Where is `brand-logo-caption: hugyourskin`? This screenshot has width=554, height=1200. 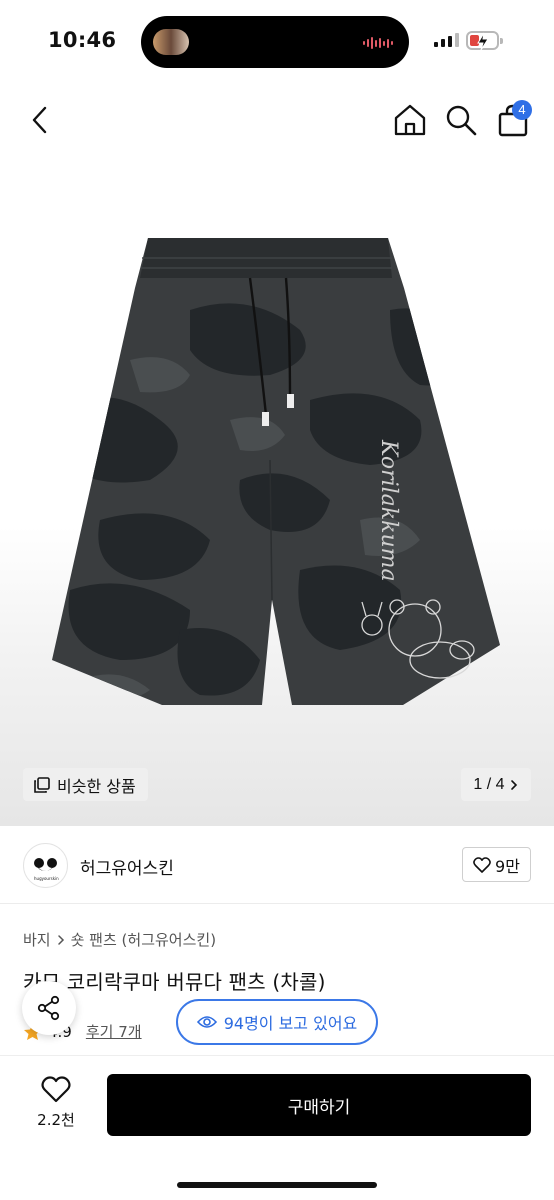
brand-logo-caption: hugyourskin is located at coordinates (46, 878).